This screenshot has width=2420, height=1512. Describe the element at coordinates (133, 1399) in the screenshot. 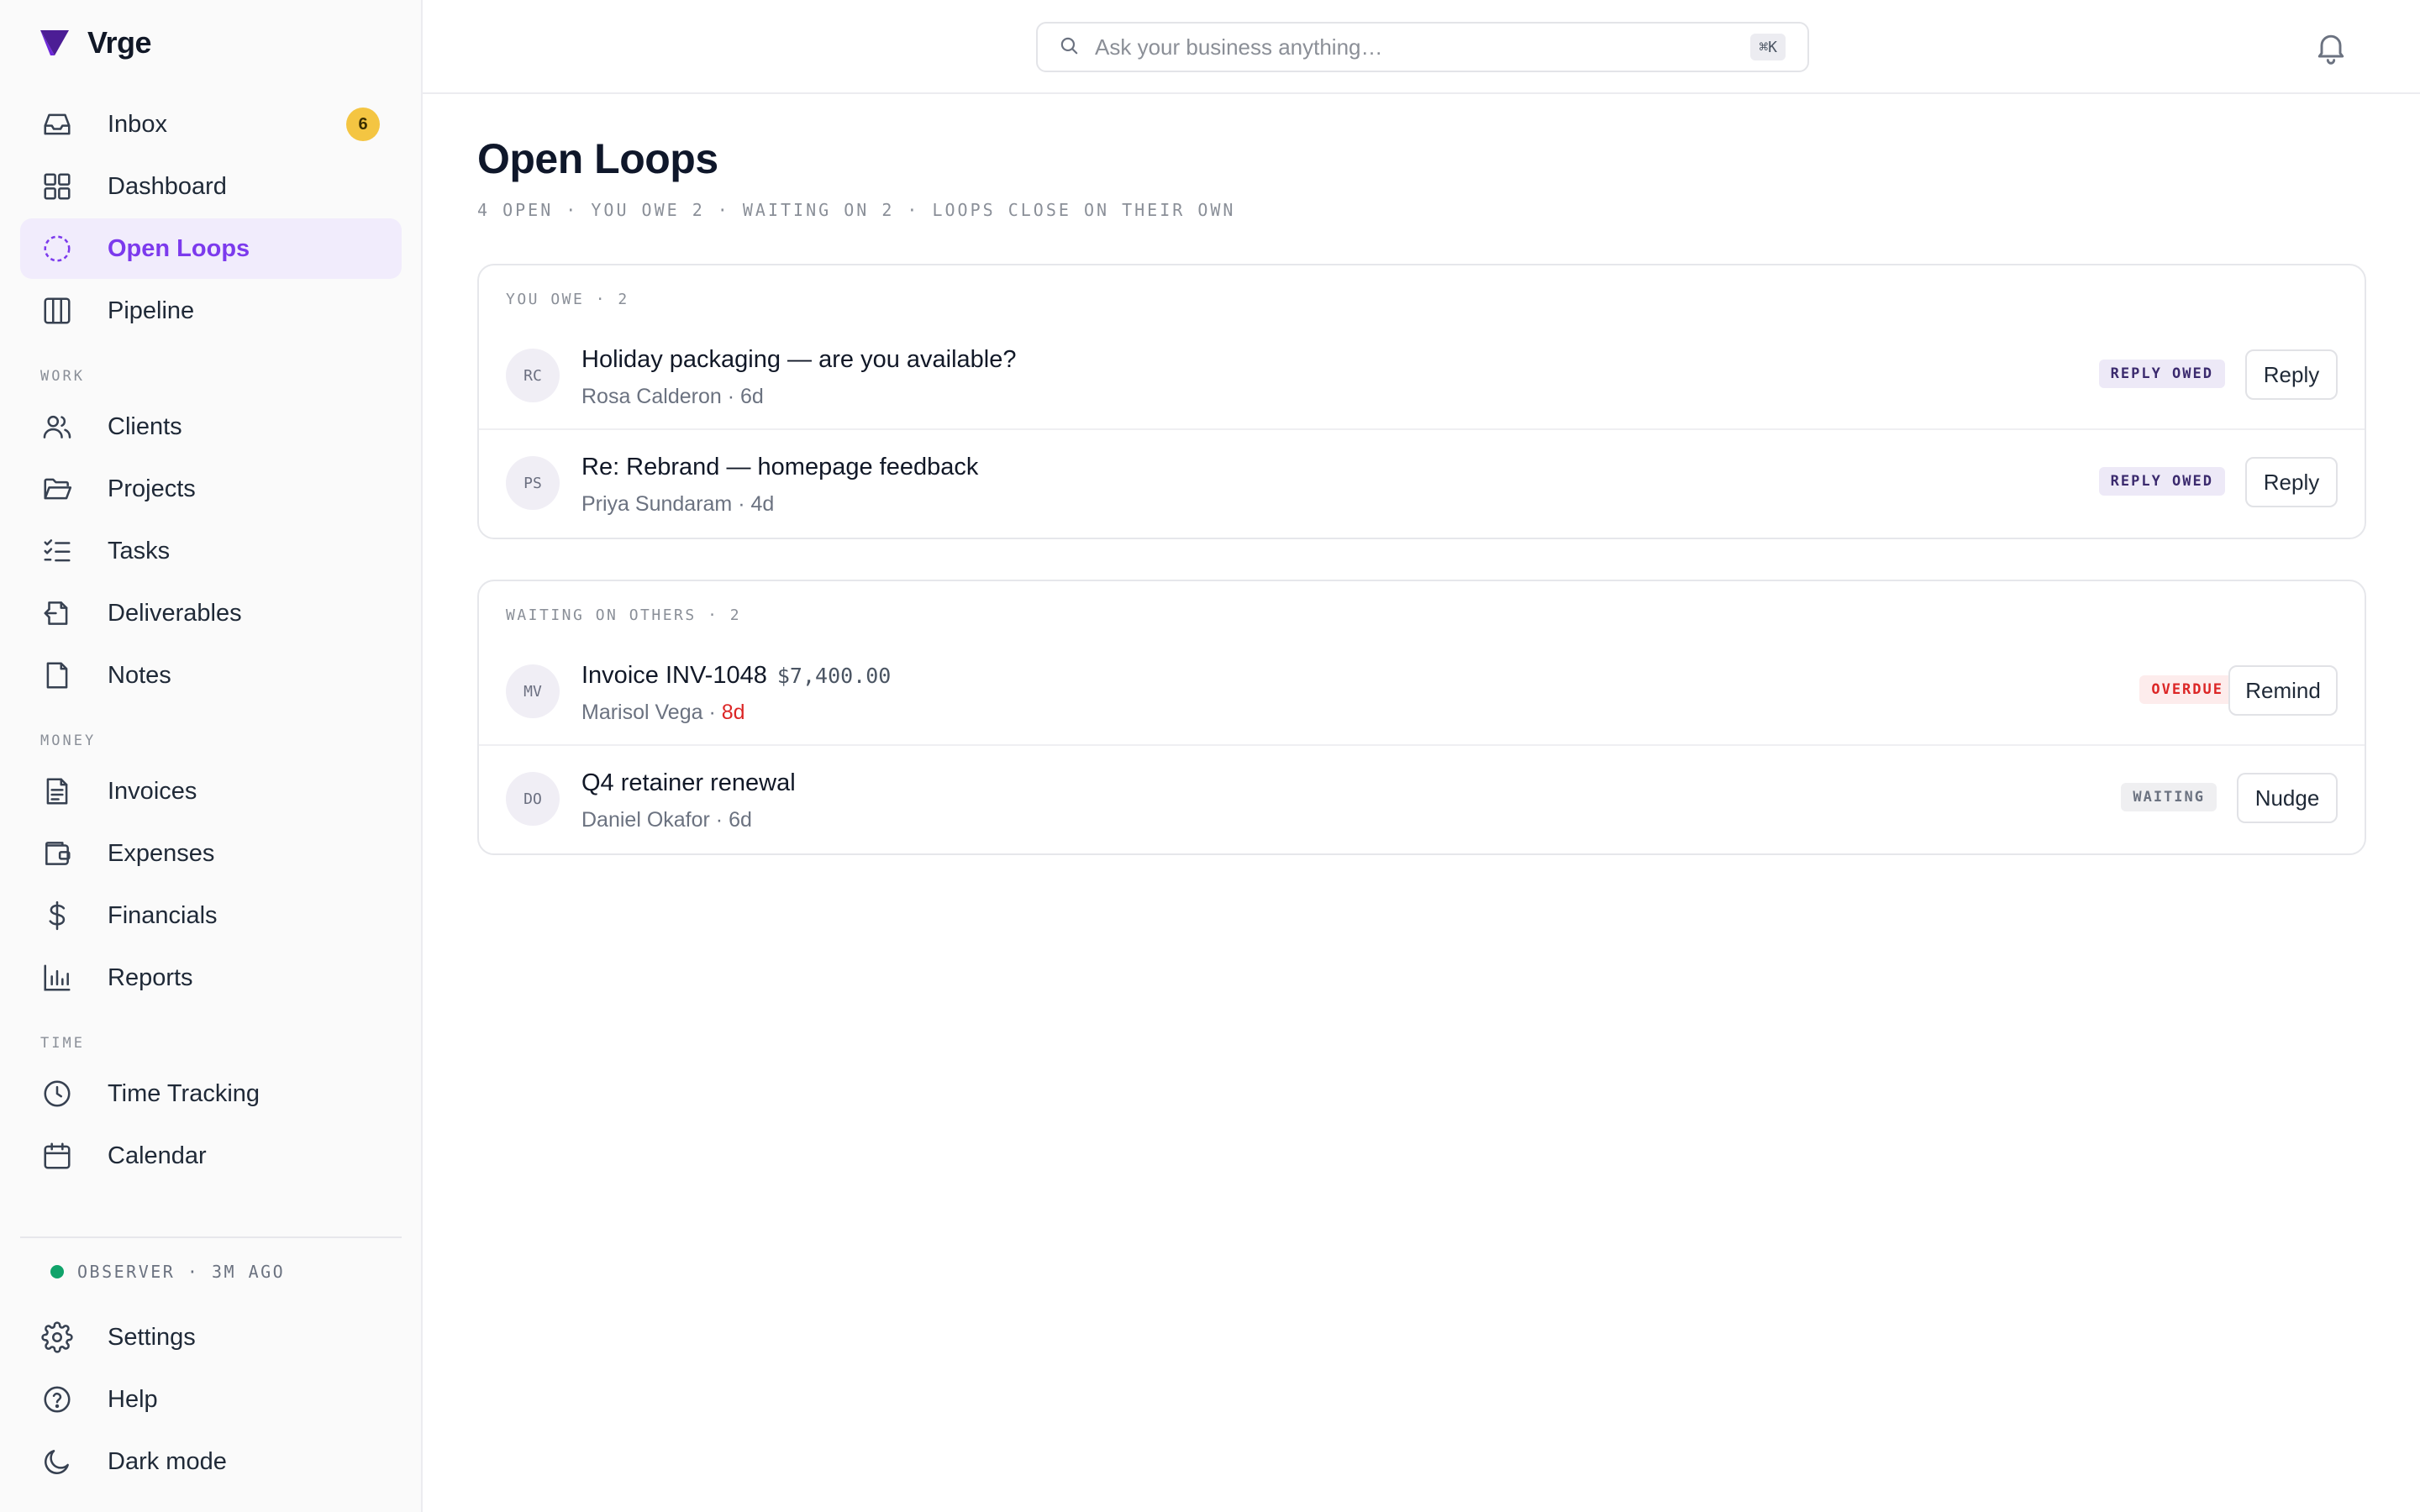

I see `sidebar-item-label: Help` at that location.